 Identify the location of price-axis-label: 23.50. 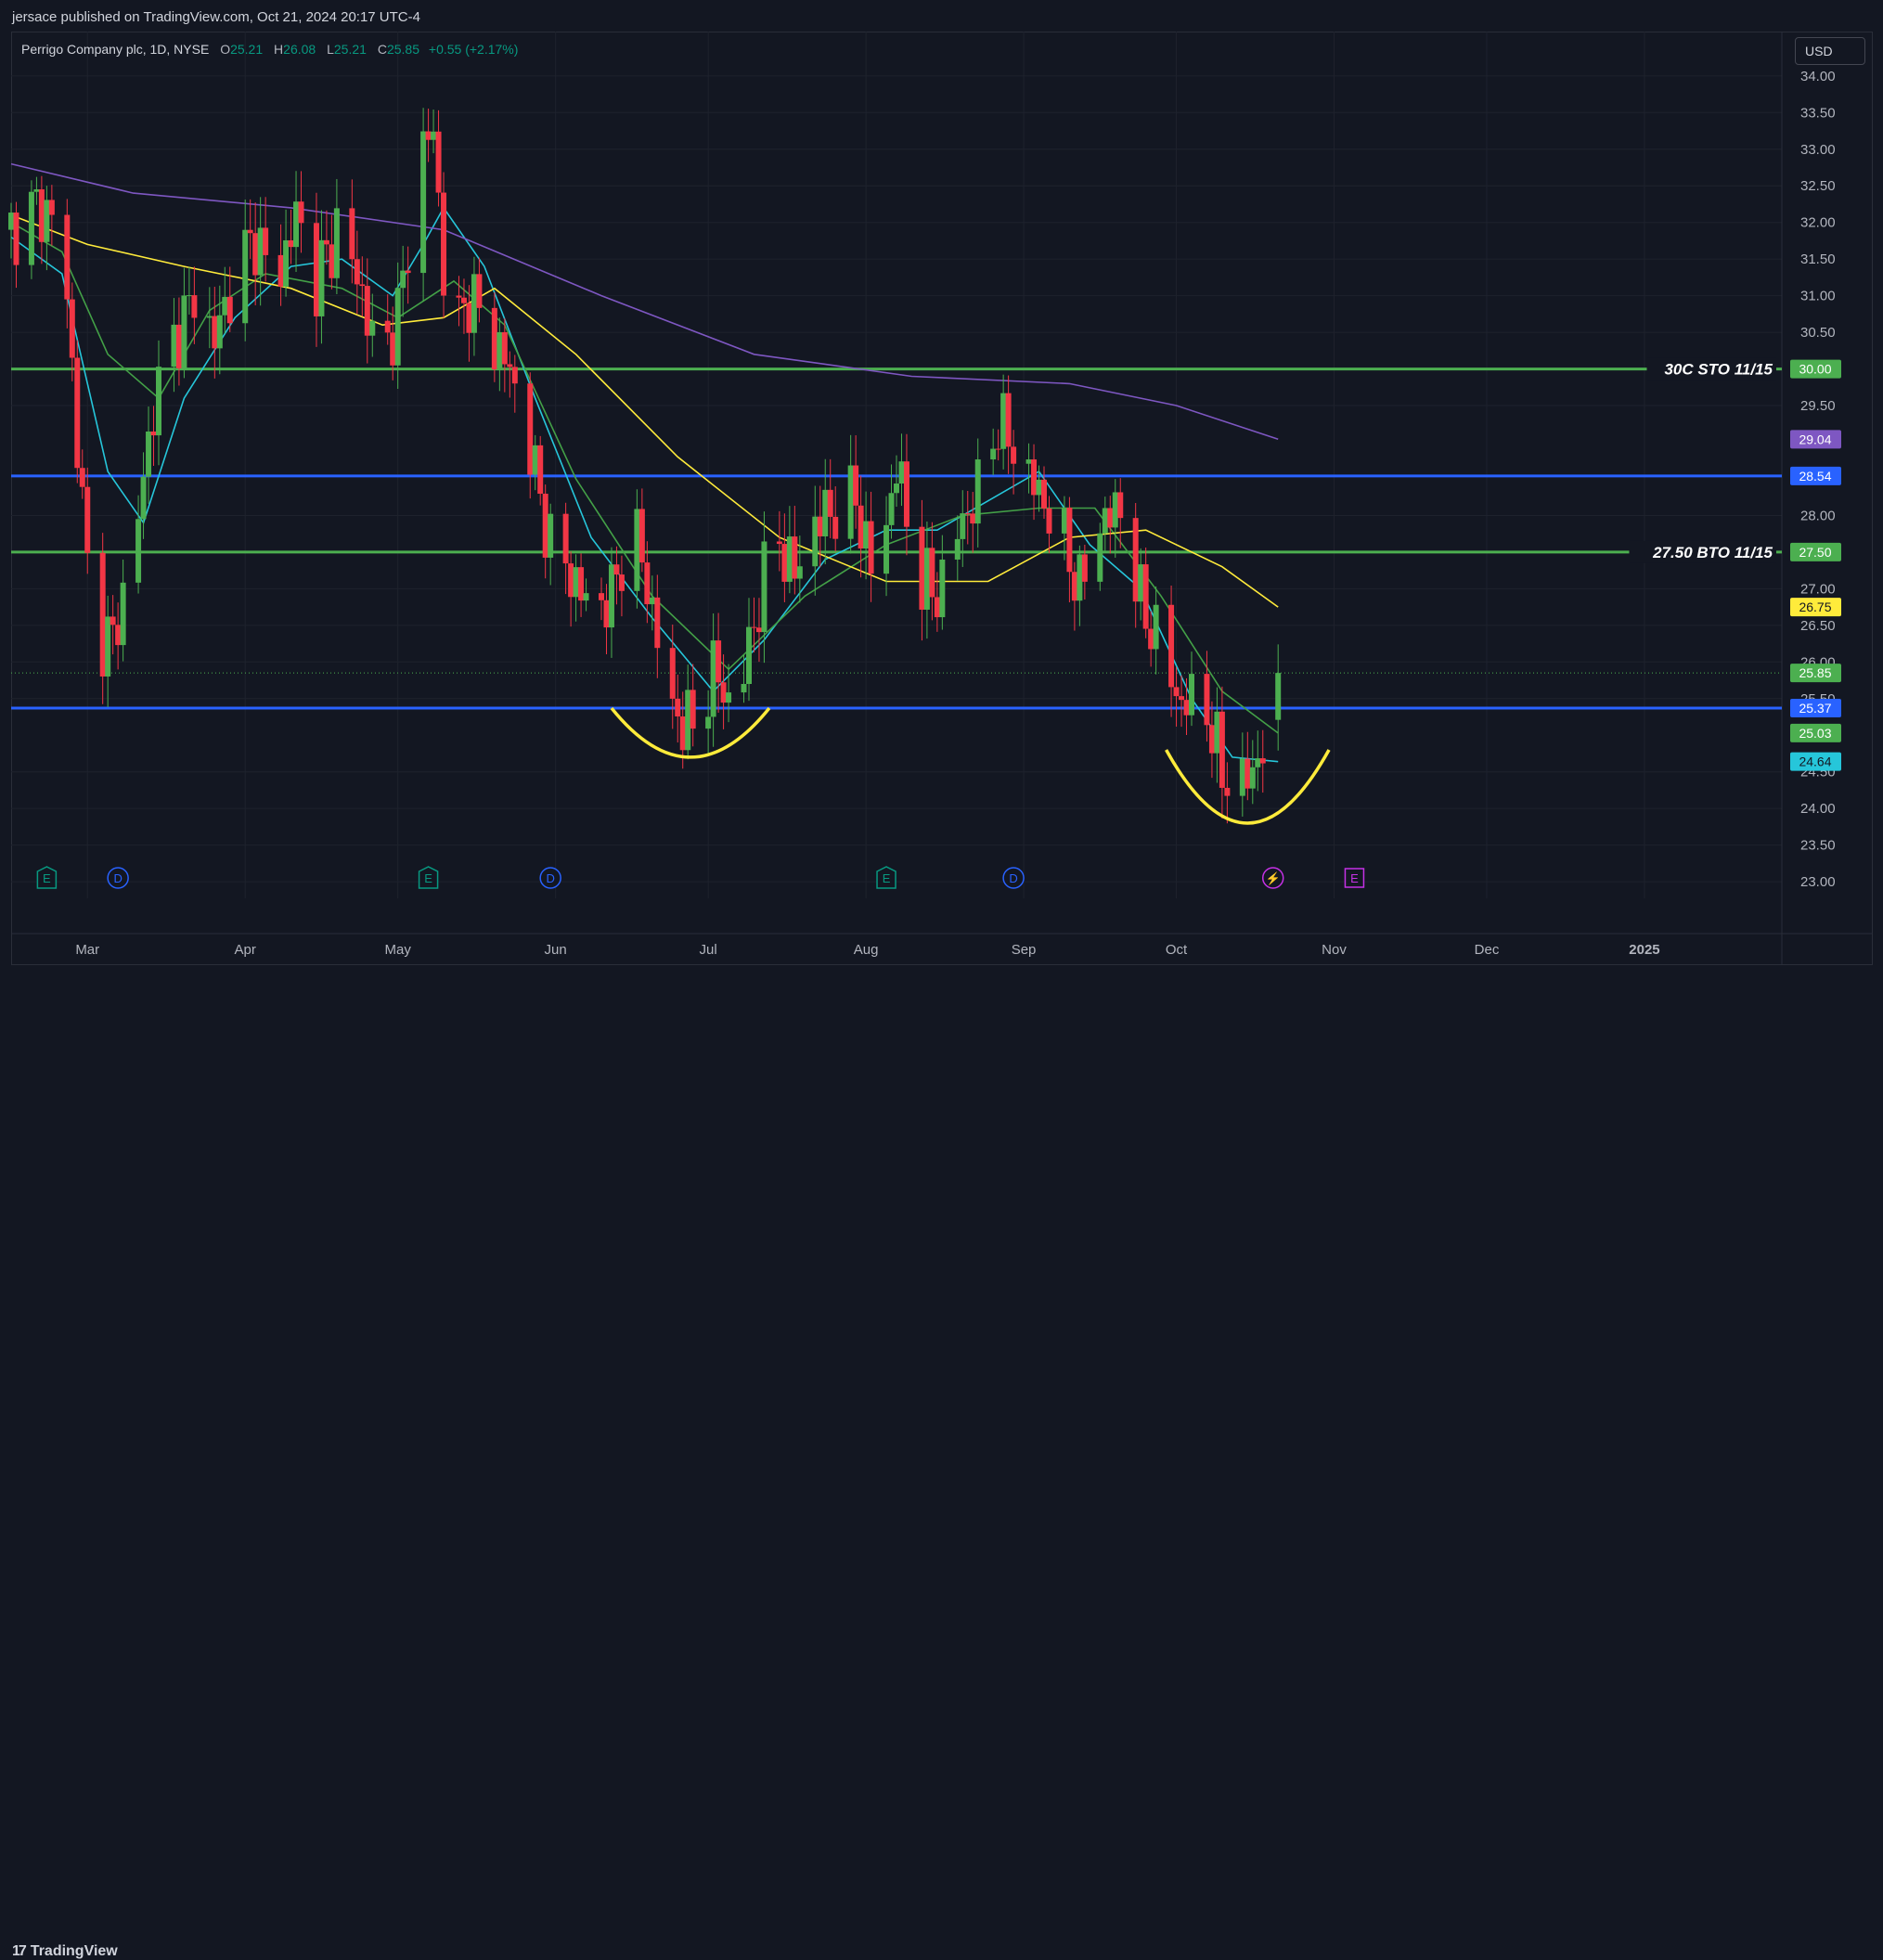
(1818, 846).